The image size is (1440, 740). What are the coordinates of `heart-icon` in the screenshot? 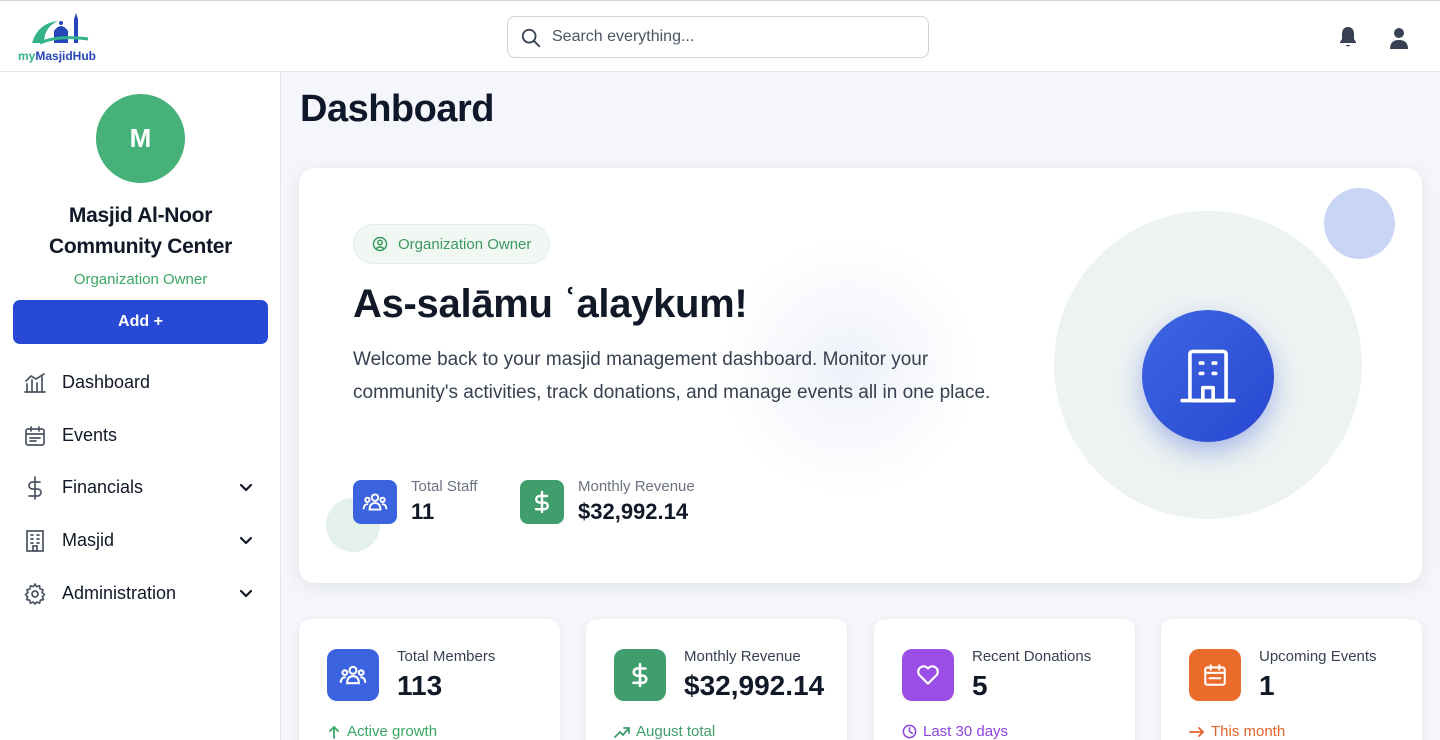 It's located at (928, 675).